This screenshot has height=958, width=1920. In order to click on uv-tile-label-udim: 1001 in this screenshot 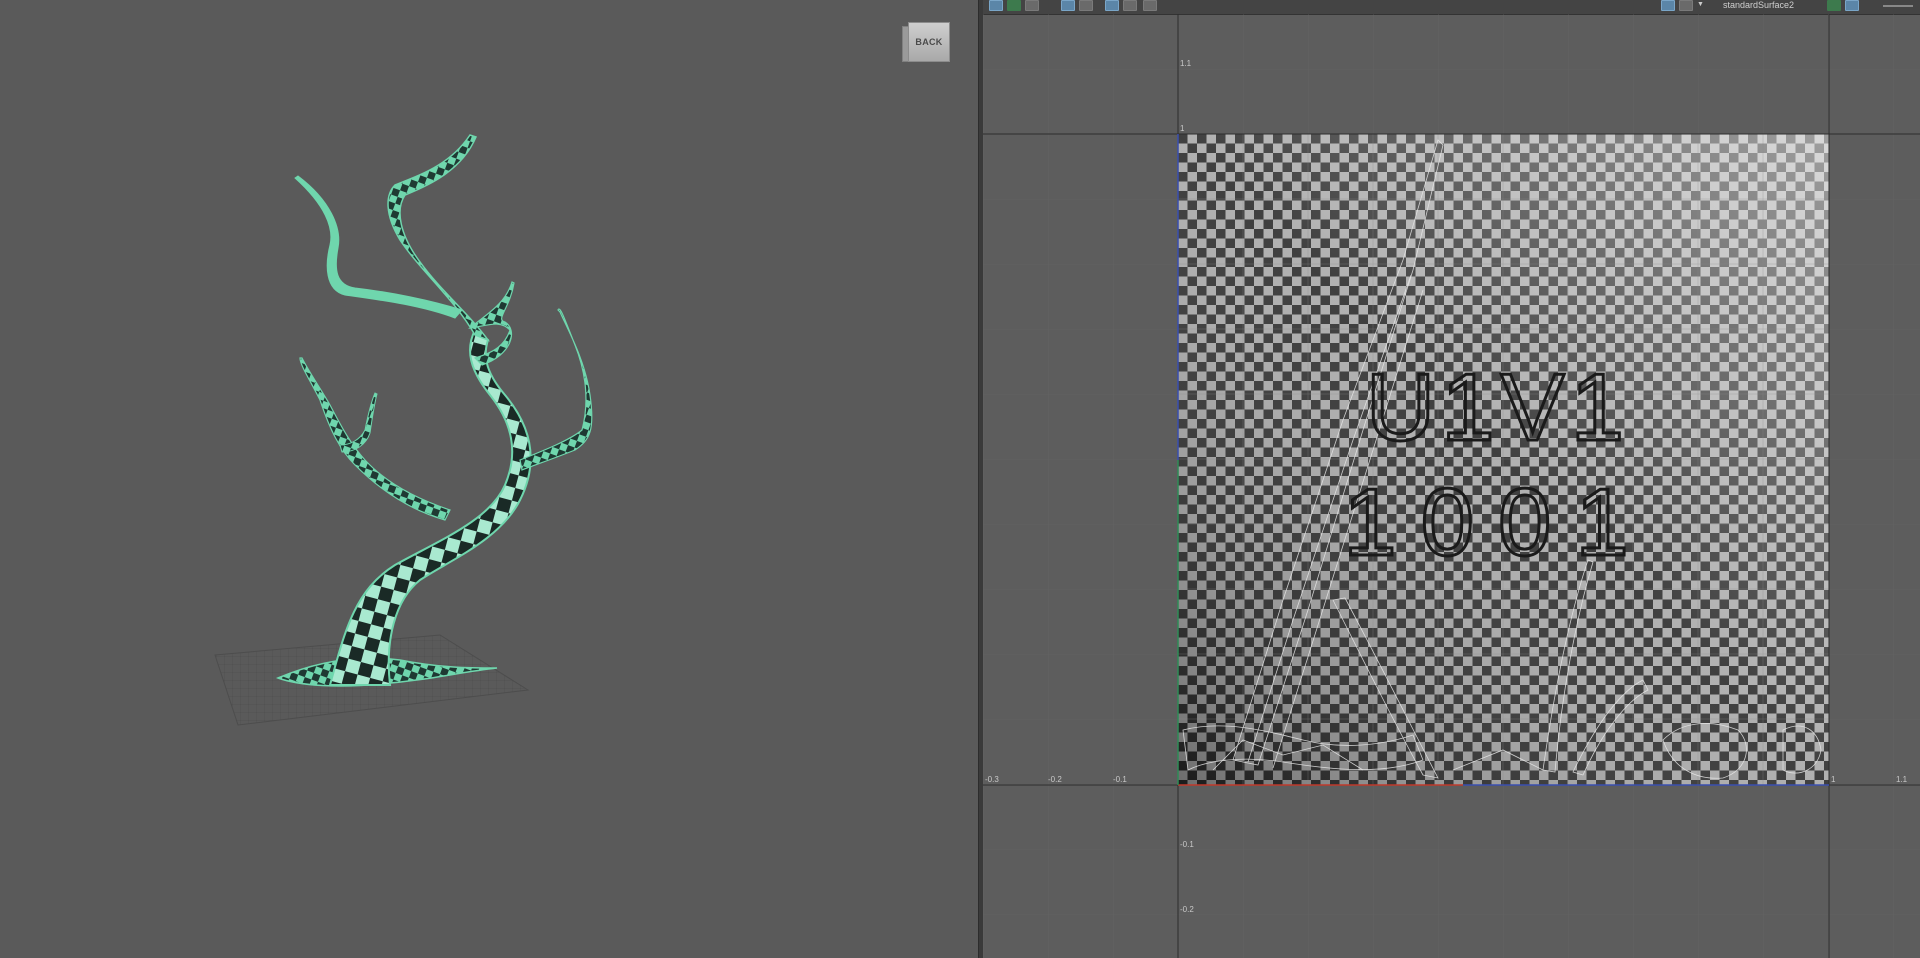, I will do `click(1498, 522)`.